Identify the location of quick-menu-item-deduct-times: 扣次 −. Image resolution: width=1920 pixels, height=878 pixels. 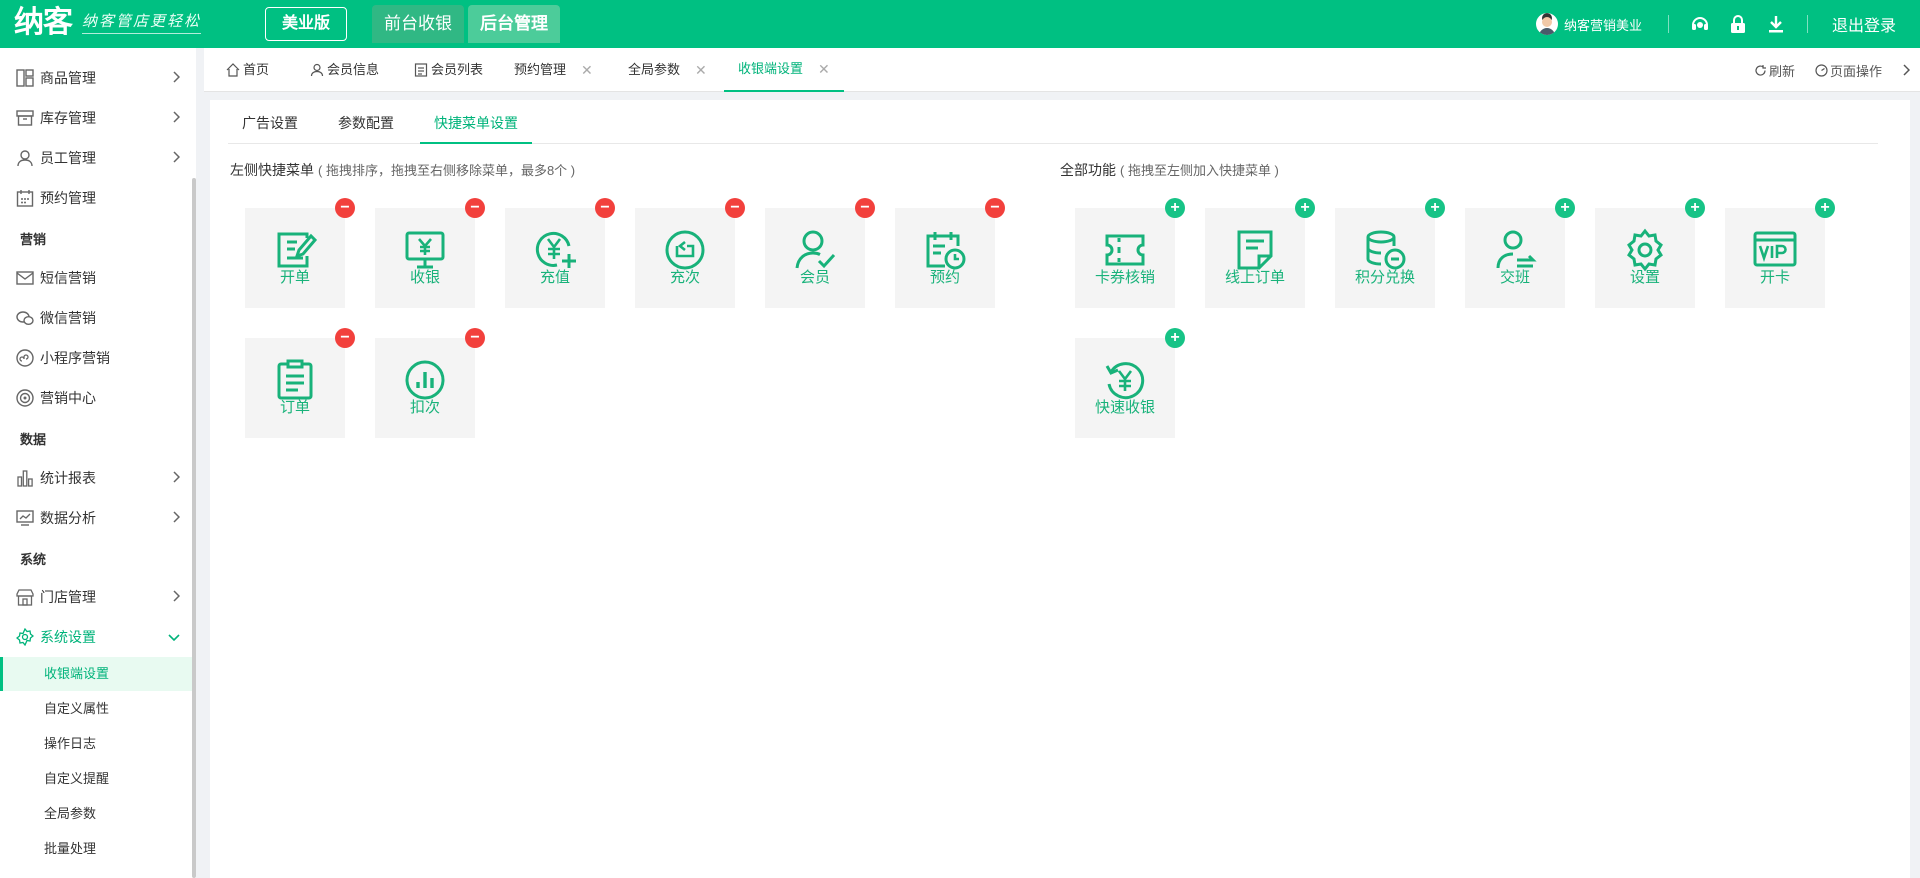
(430, 383).